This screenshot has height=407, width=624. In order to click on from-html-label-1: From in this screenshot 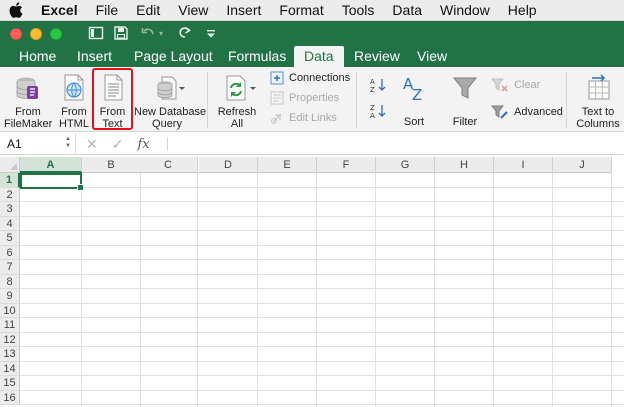, I will do `click(74, 112)`.